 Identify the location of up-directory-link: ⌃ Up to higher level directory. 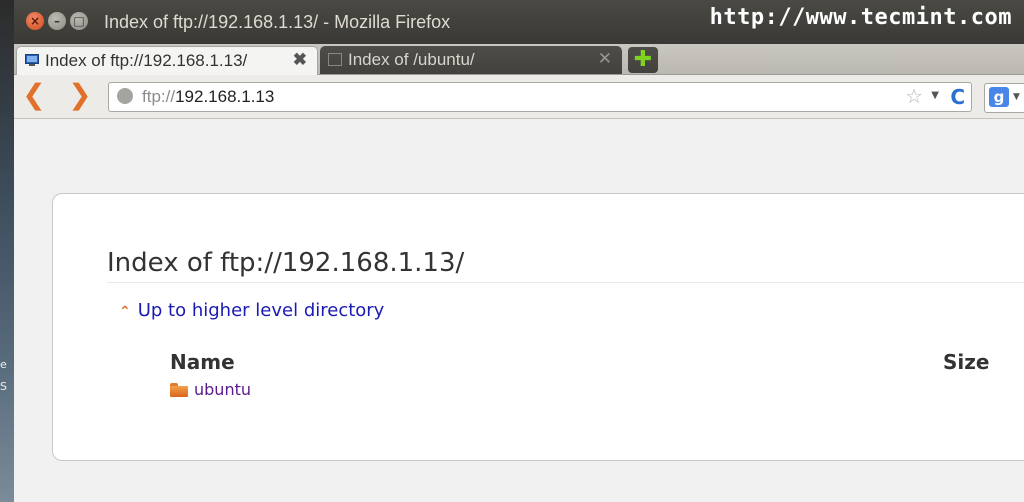
(251, 310).